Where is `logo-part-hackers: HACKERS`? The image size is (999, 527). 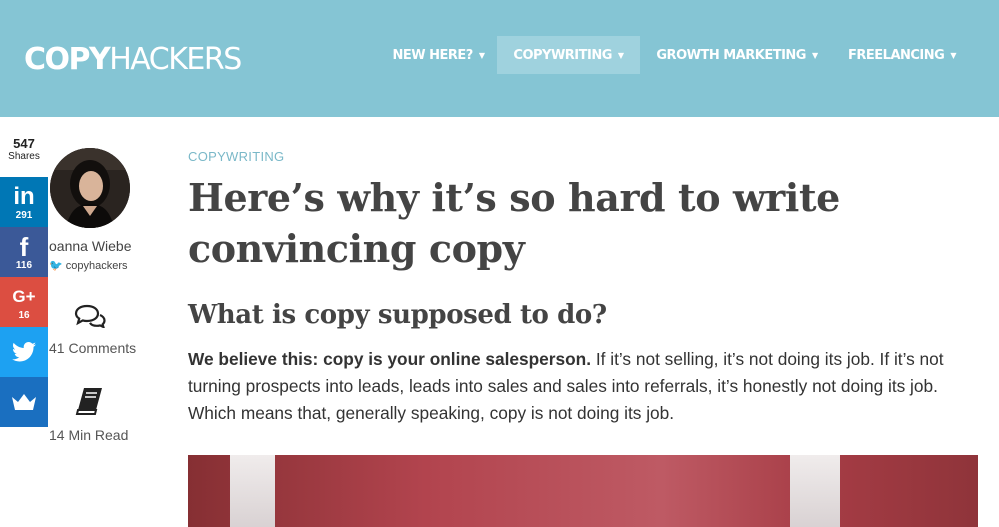 logo-part-hackers: HACKERS is located at coordinates (175, 59).